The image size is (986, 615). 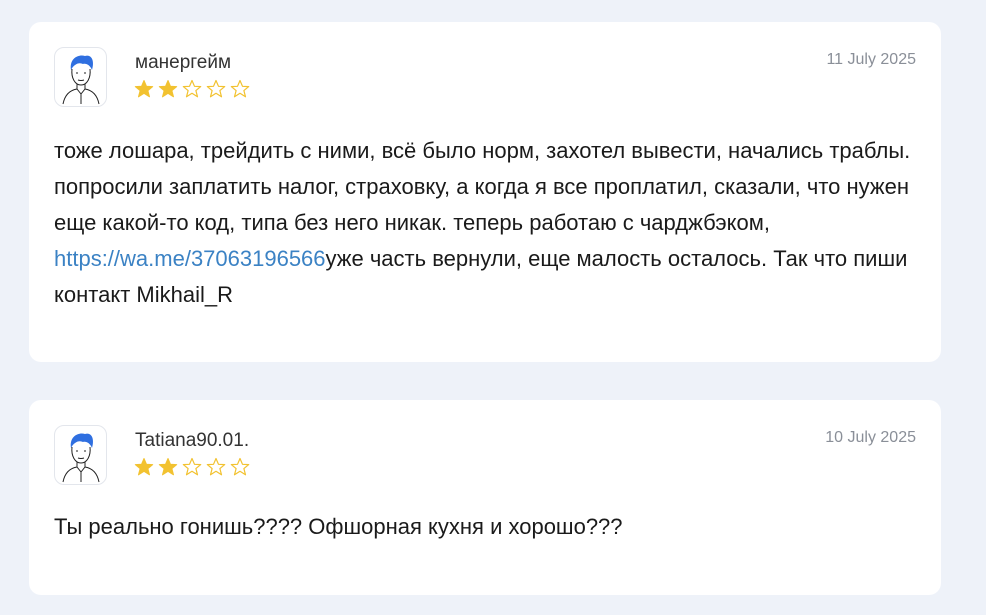 What do you see at coordinates (871, 59) in the screenshot?
I see `review-date: 11 July 2025` at bounding box center [871, 59].